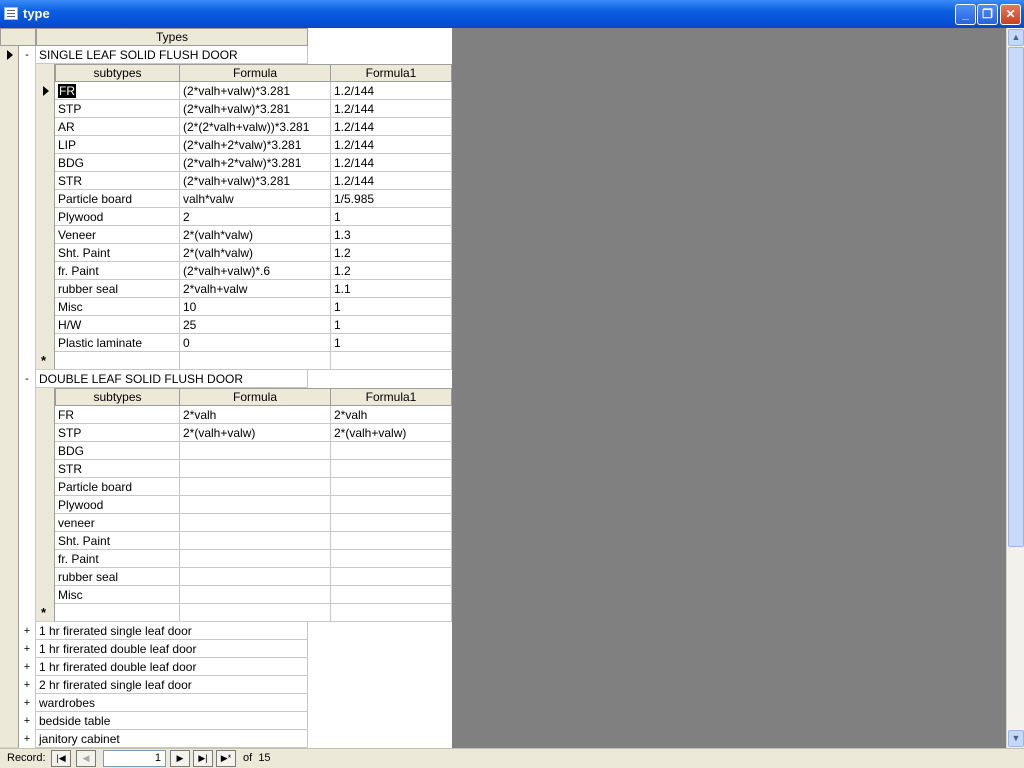 This screenshot has height=768, width=1024. Describe the element at coordinates (117, 163) in the screenshot. I see `subtype-cell: BDG` at that location.